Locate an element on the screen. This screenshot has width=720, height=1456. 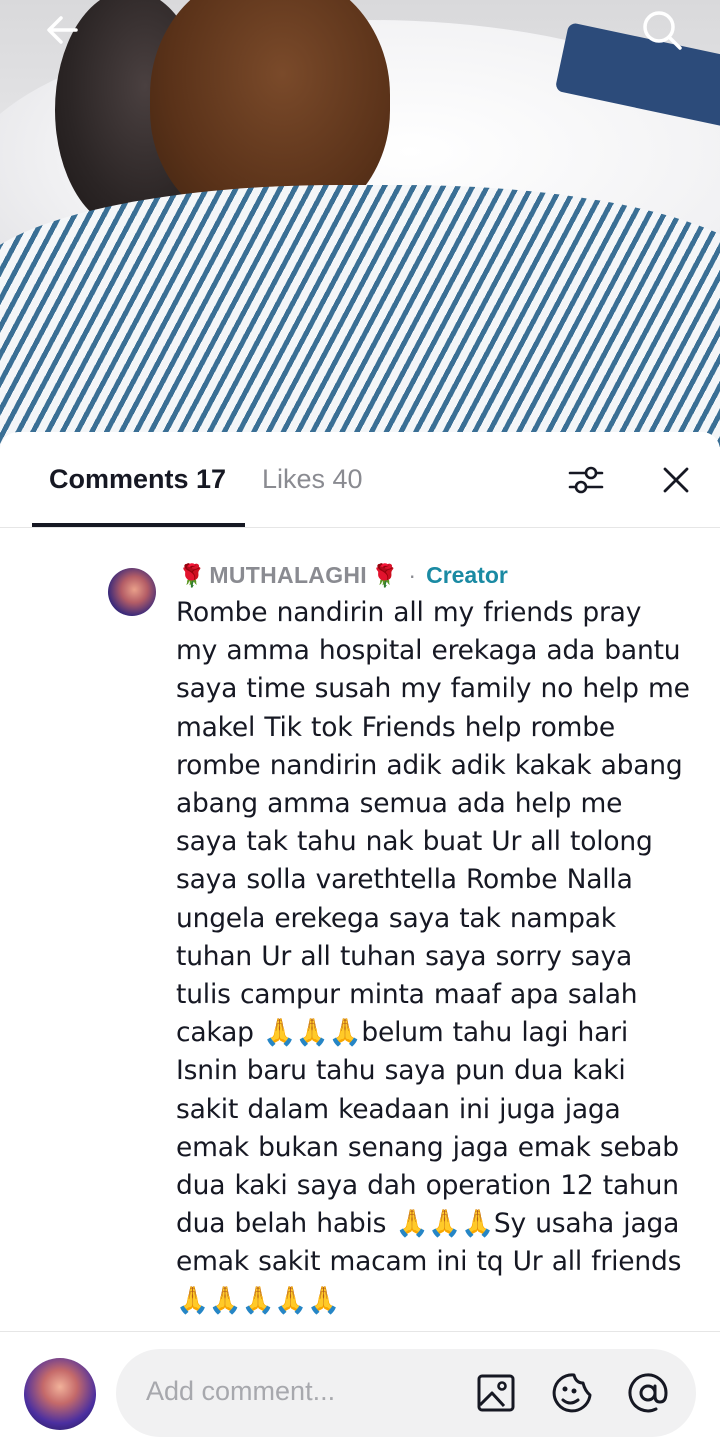
arrow-left-icon is located at coordinates (62, 30).